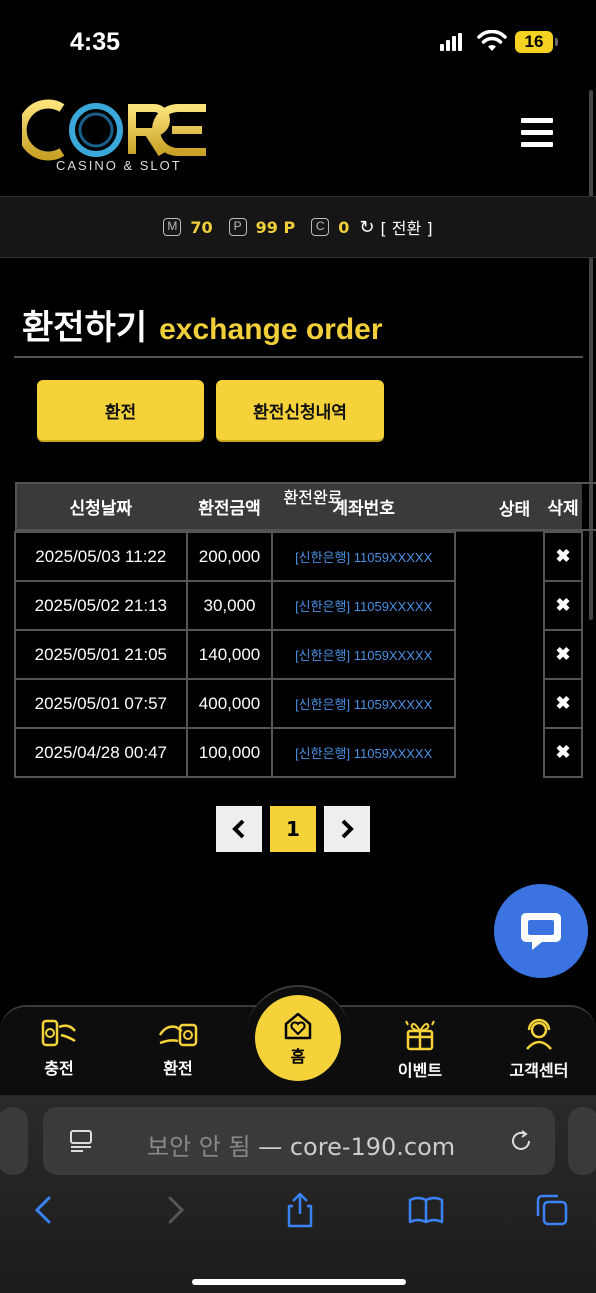 Image resolution: width=596 pixels, height=1293 pixels. What do you see at coordinates (420, 1035) in the screenshot?
I see `gift-icon` at bounding box center [420, 1035].